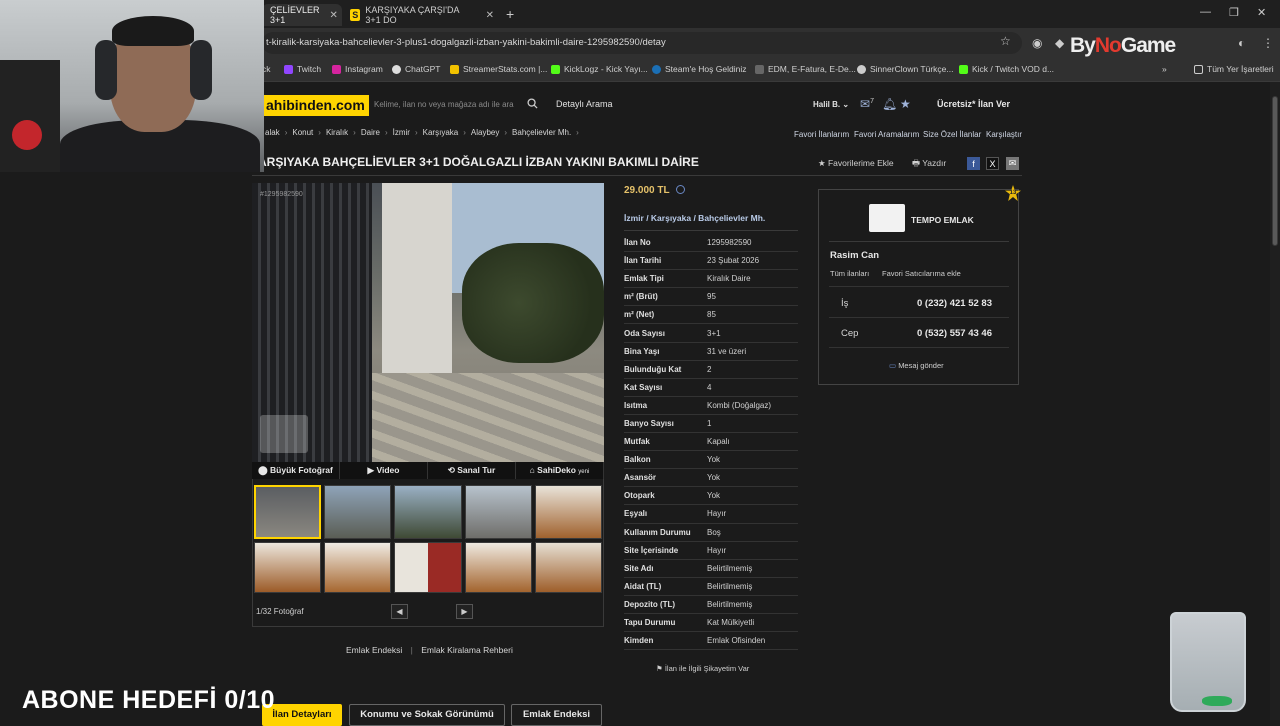 The height and width of the screenshot is (726, 1280). Describe the element at coordinates (541, 132) in the screenshot. I see `breadcrumb-item: Bahçelievler Mh.` at that location.